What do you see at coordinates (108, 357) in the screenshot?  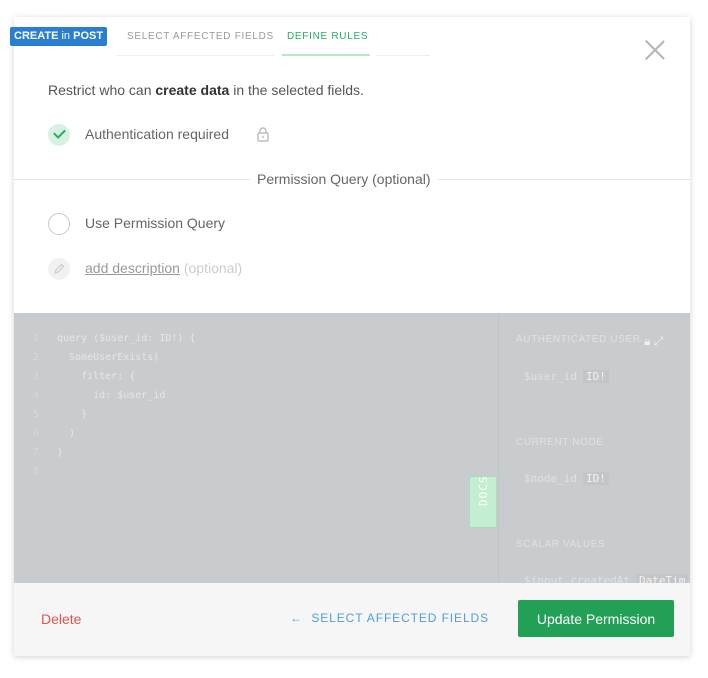 I see `code-text: SomeUserExists(` at bounding box center [108, 357].